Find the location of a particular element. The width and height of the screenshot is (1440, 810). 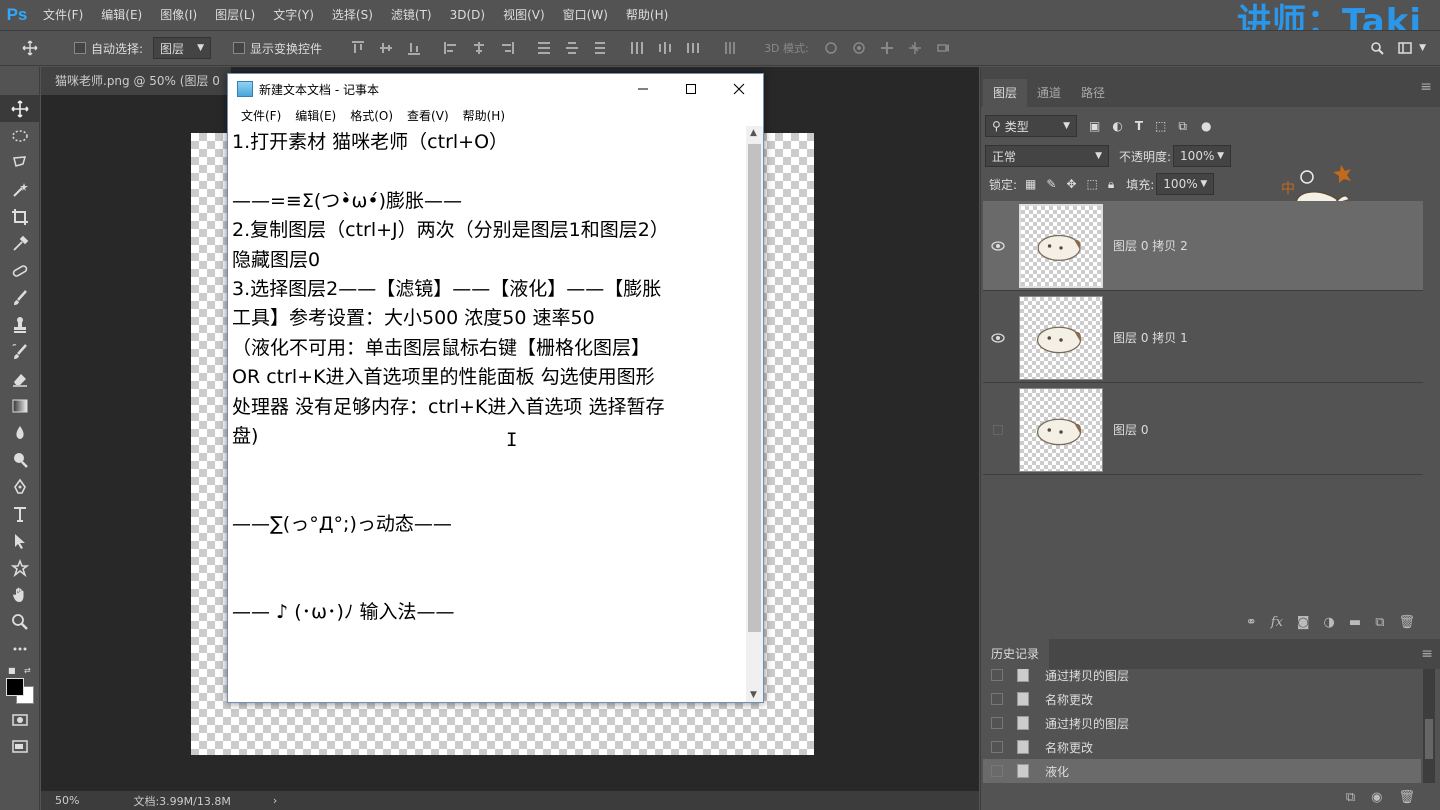

menu-filter: 滤镜(T) is located at coordinates (411, 15).